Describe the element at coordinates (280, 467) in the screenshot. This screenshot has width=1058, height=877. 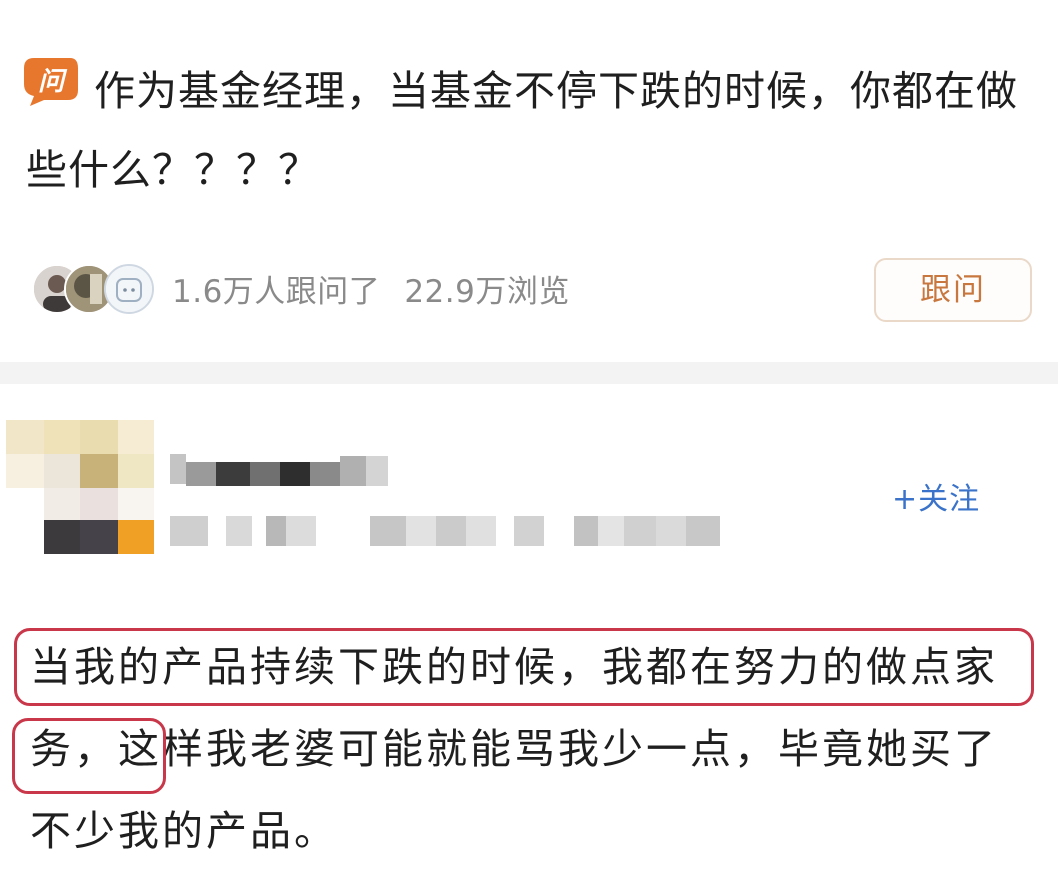
I see `author-name` at that location.